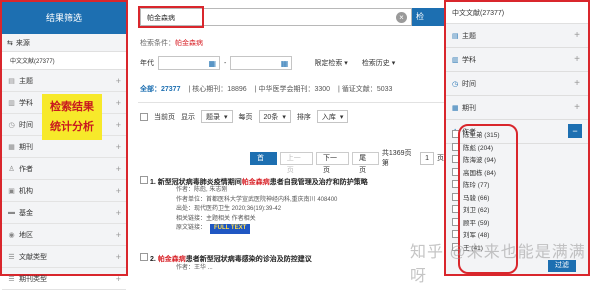 This screenshot has width=600, height=290. I want to click on history-label: 检索历史, so click(375, 63).